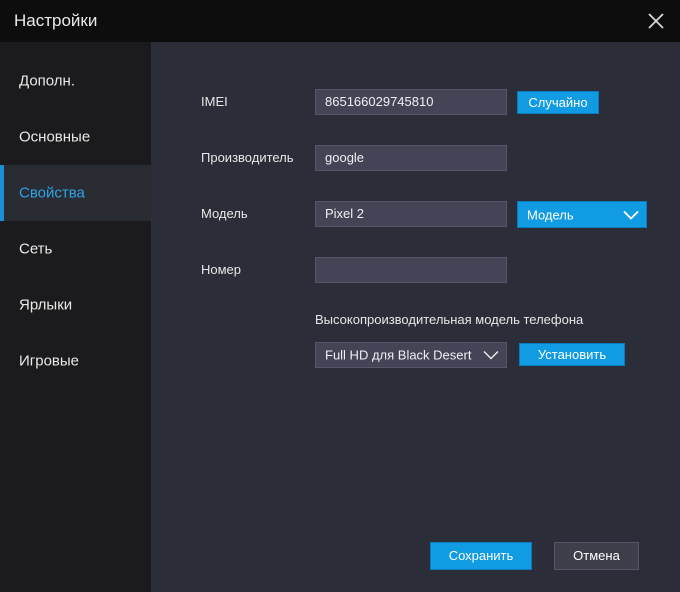 The height and width of the screenshot is (592, 680). Describe the element at coordinates (340, 21) in the screenshot. I see `title-bar: Настройки` at that location.